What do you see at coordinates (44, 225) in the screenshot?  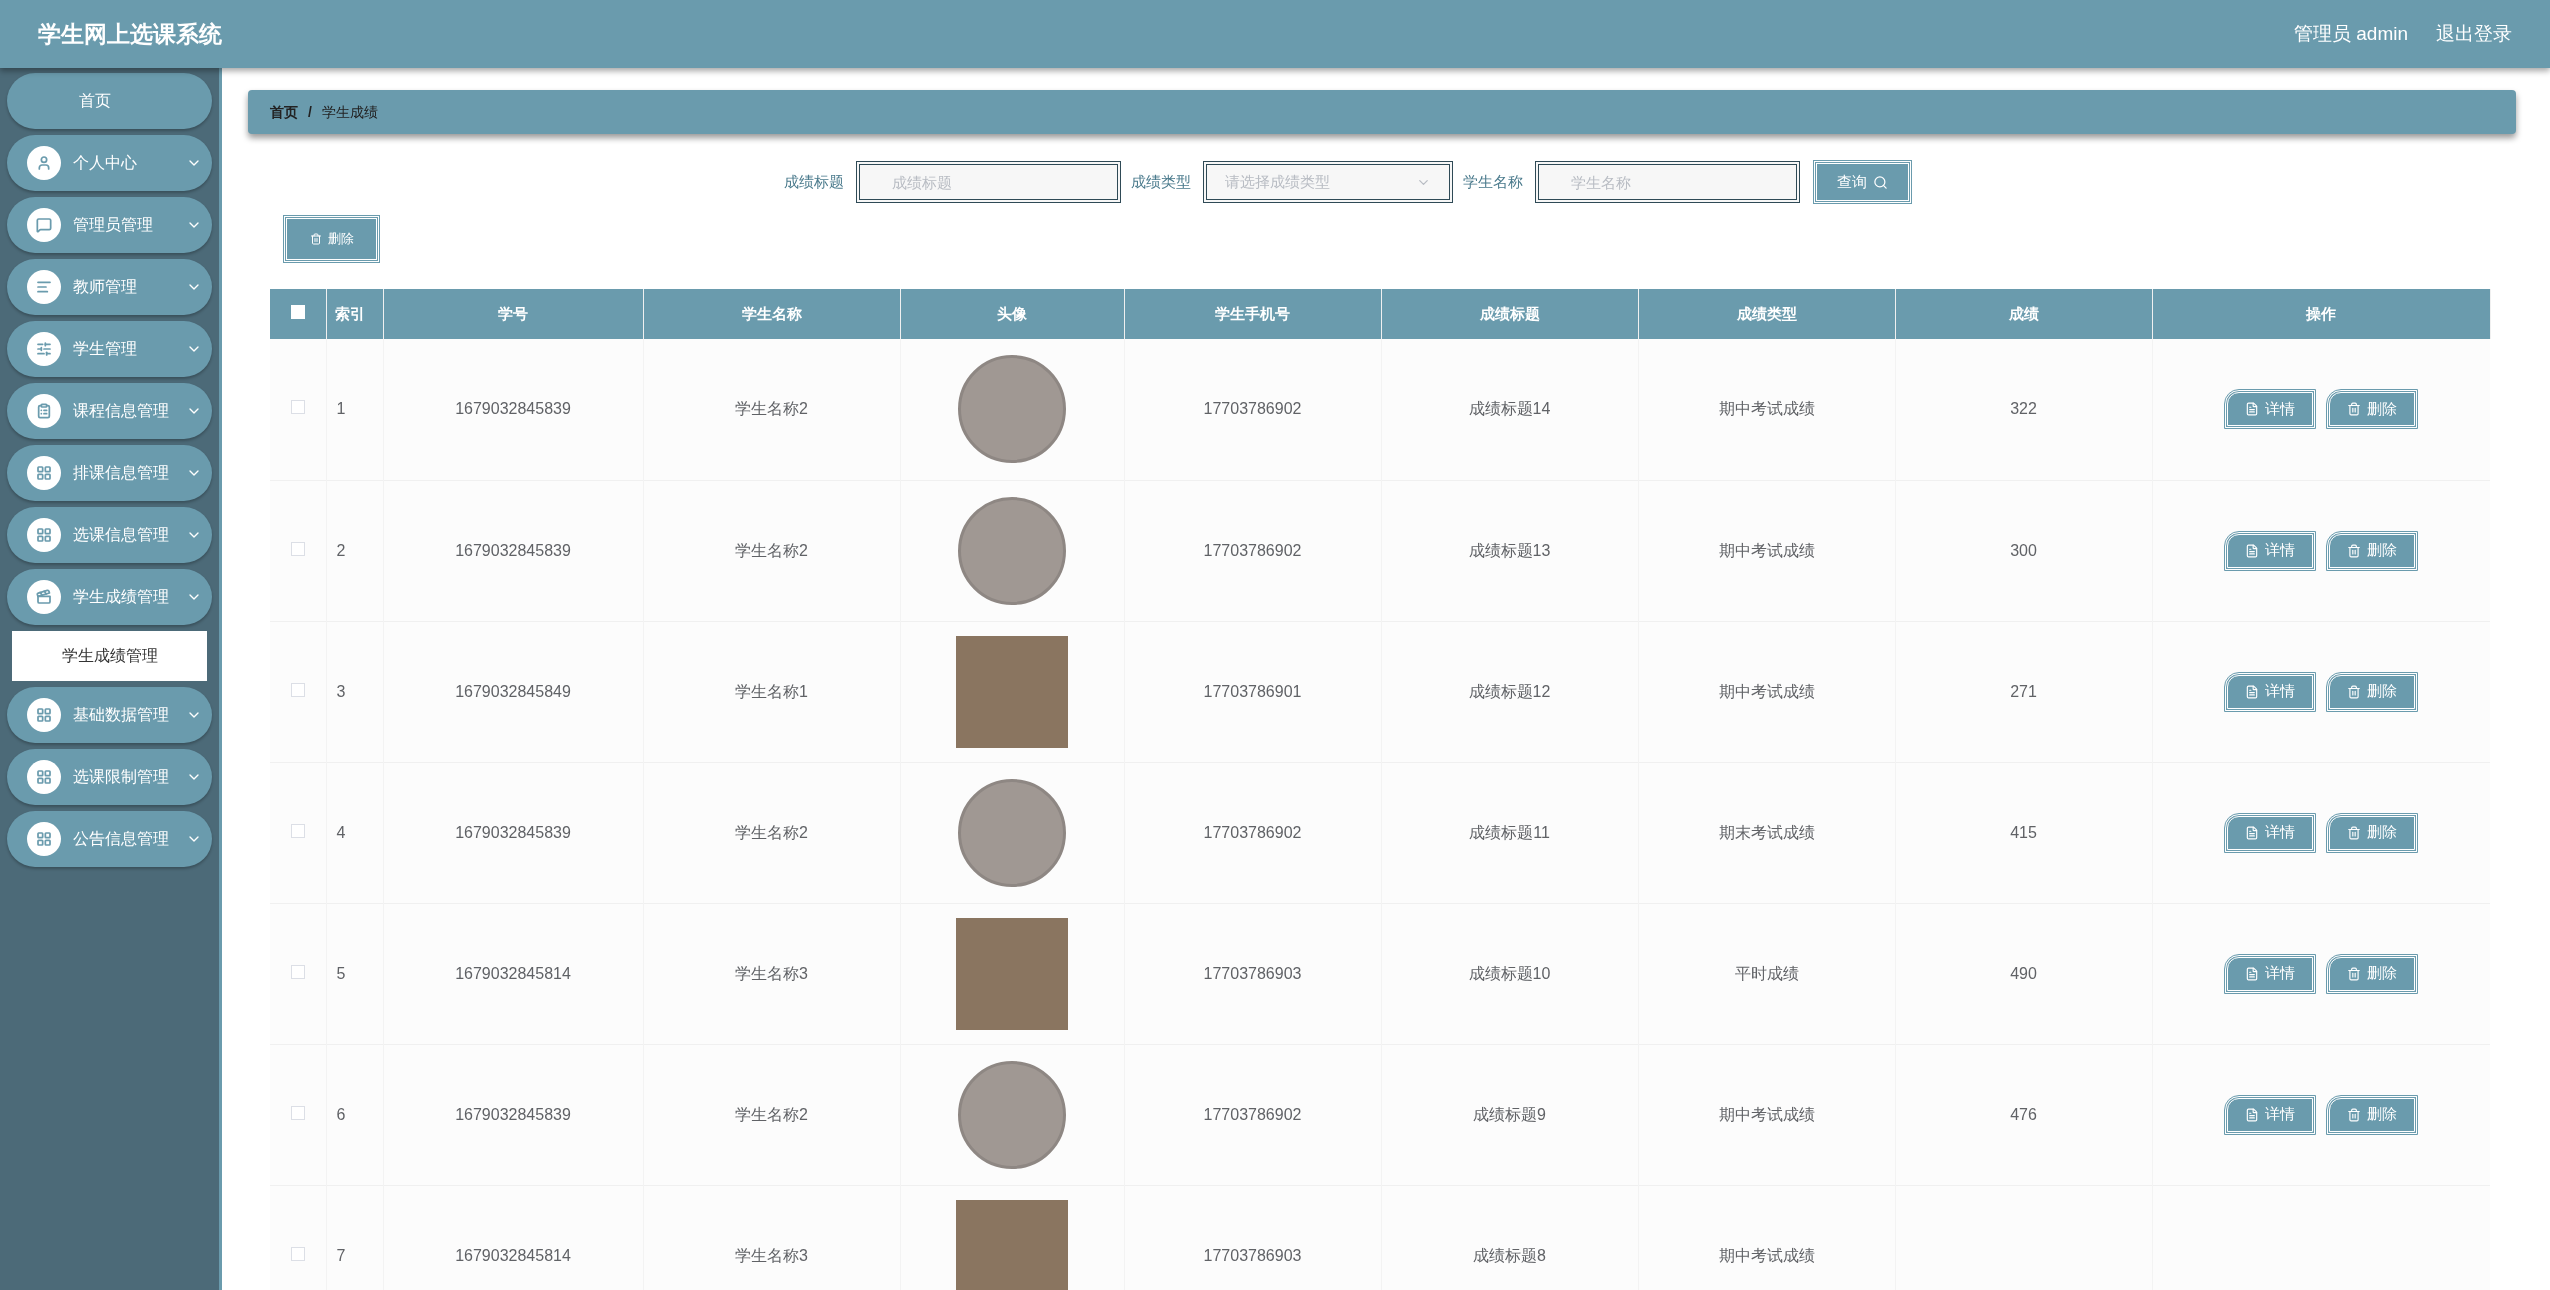 I see `message-icon` at bounding box center [44, 225].